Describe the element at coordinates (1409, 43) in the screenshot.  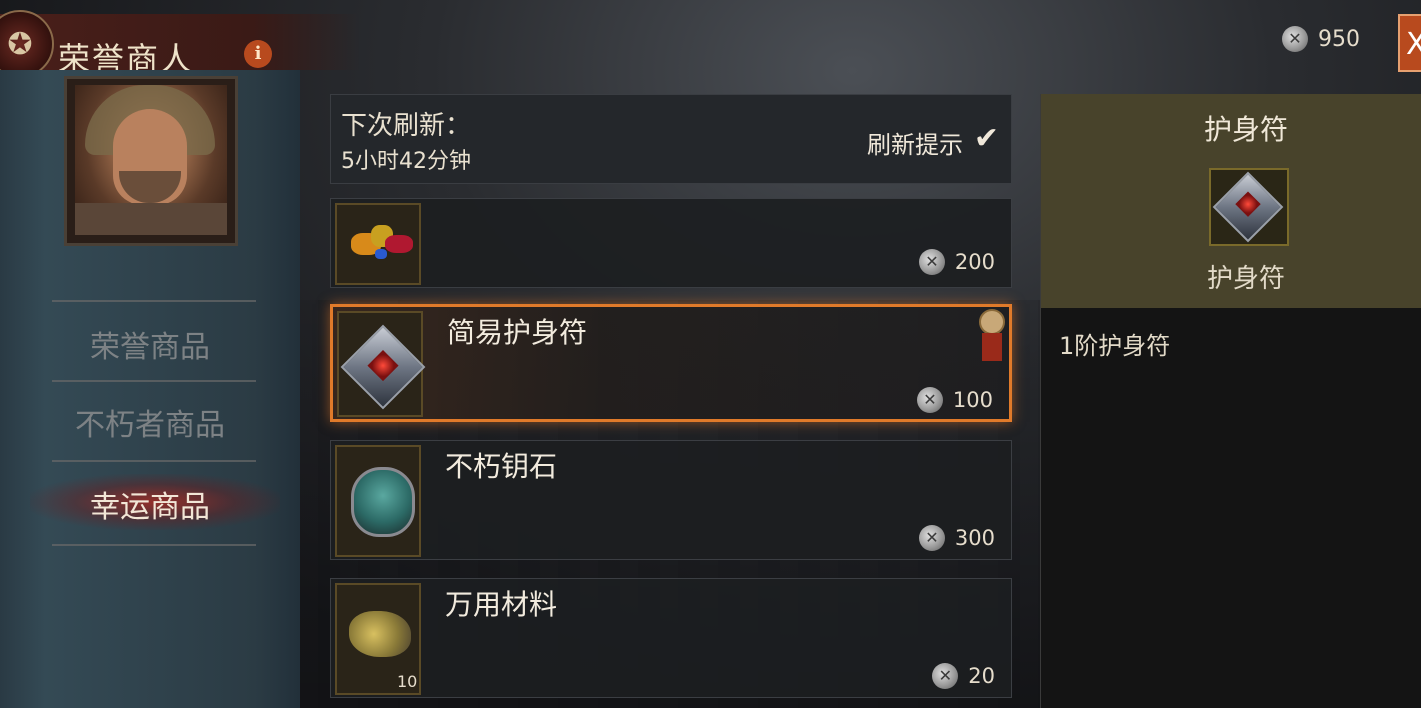
I see `close-button: X` at that location.